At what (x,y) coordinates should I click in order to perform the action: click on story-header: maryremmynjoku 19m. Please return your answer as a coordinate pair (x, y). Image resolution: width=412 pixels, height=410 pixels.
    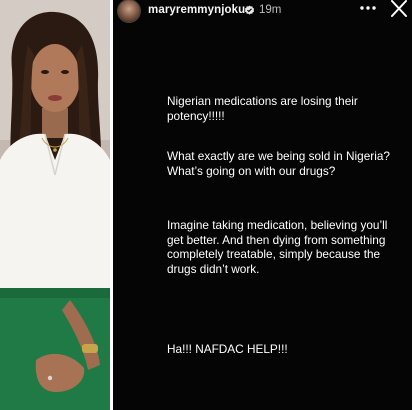
    Looking at the image, I should click on (262, 11).